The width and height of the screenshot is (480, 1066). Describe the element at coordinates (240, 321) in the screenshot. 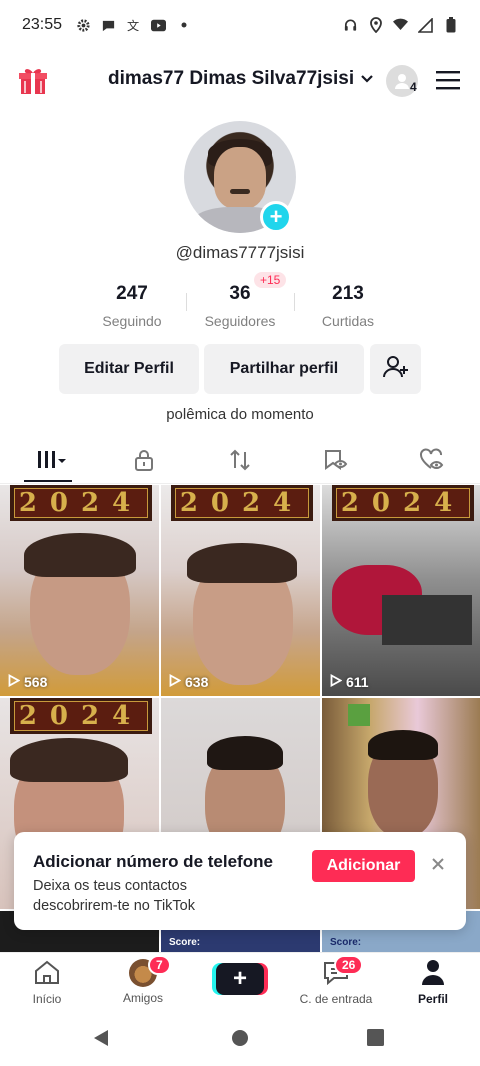

I see `followers-label: Seguidores` at that location.